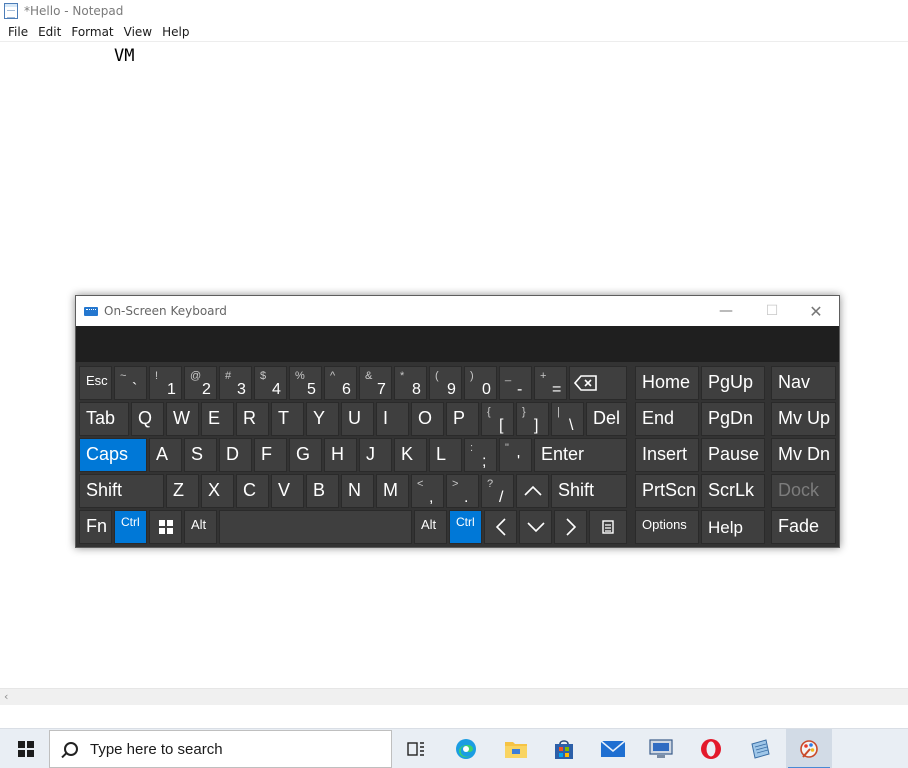 Image resolution: width=908 pixels, height=768 pixels. I want to click on key-9: (9, so click(445, 383).